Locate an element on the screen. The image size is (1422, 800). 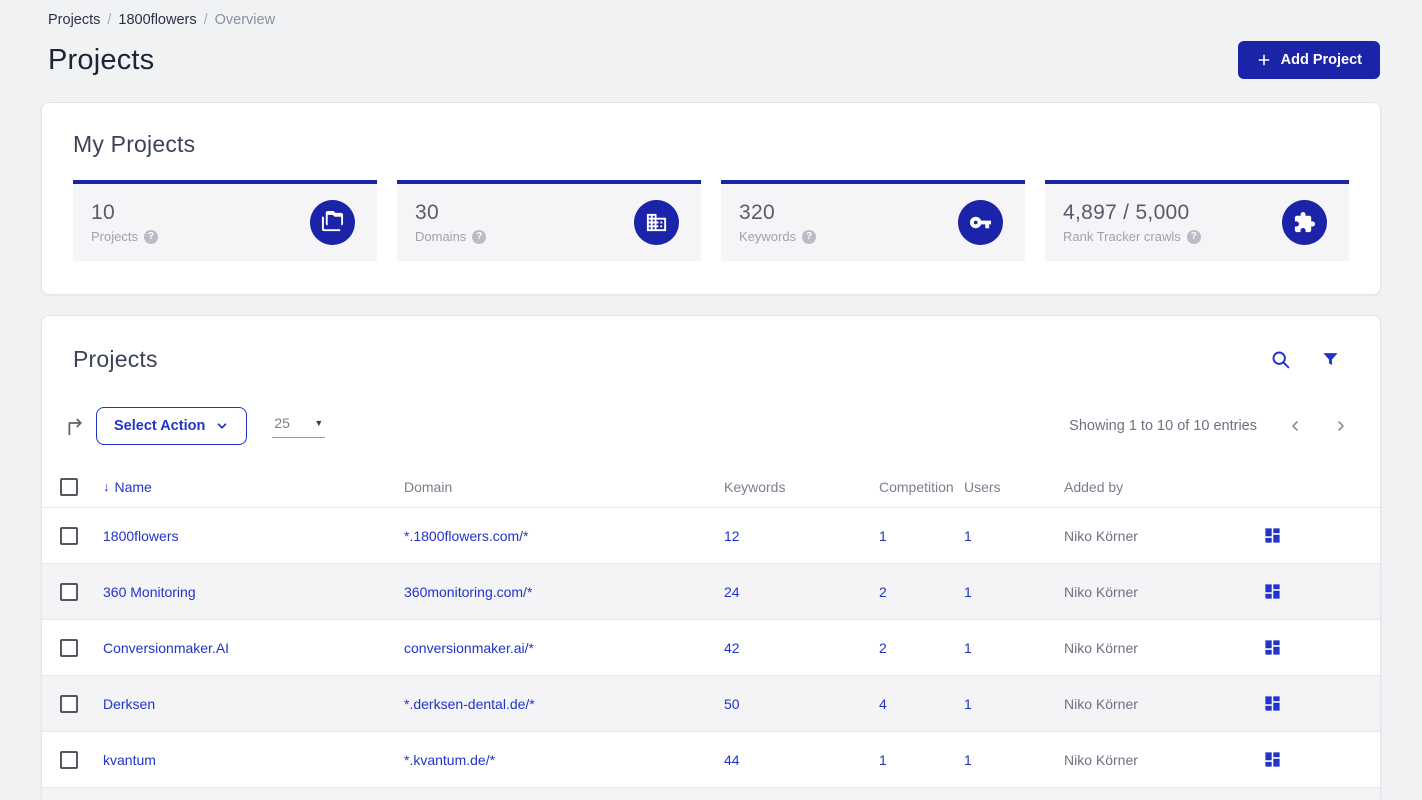
add-project-button: Add Project is located at coordinates (1308, 60).